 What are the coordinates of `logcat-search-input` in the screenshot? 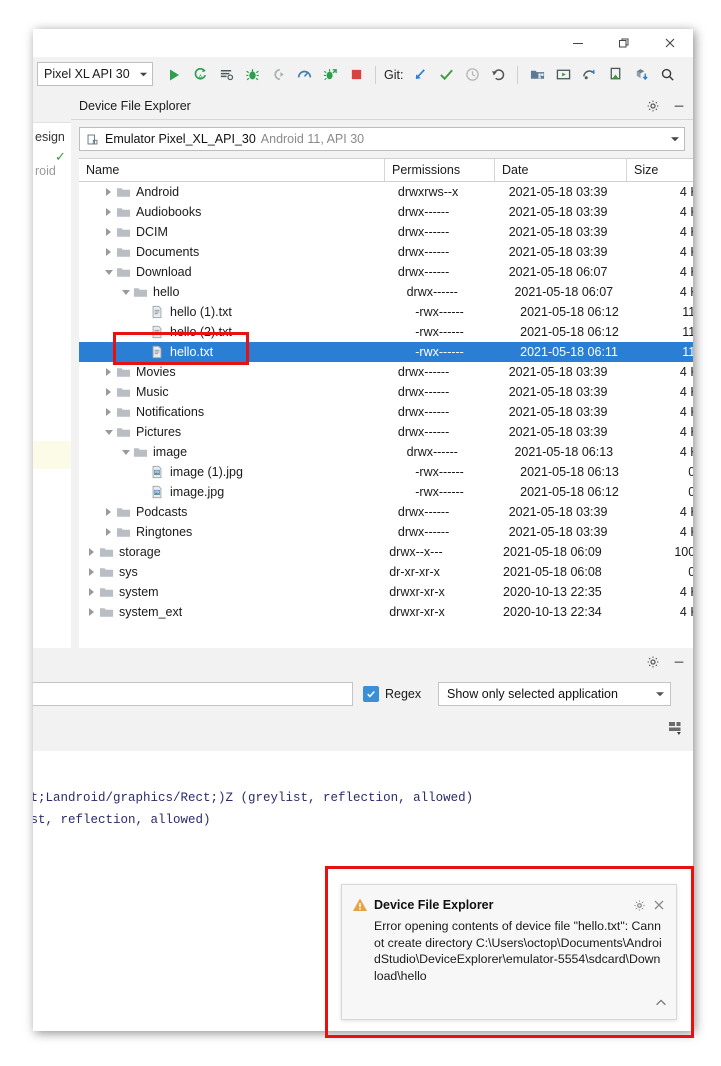 It's located at (193, 694).